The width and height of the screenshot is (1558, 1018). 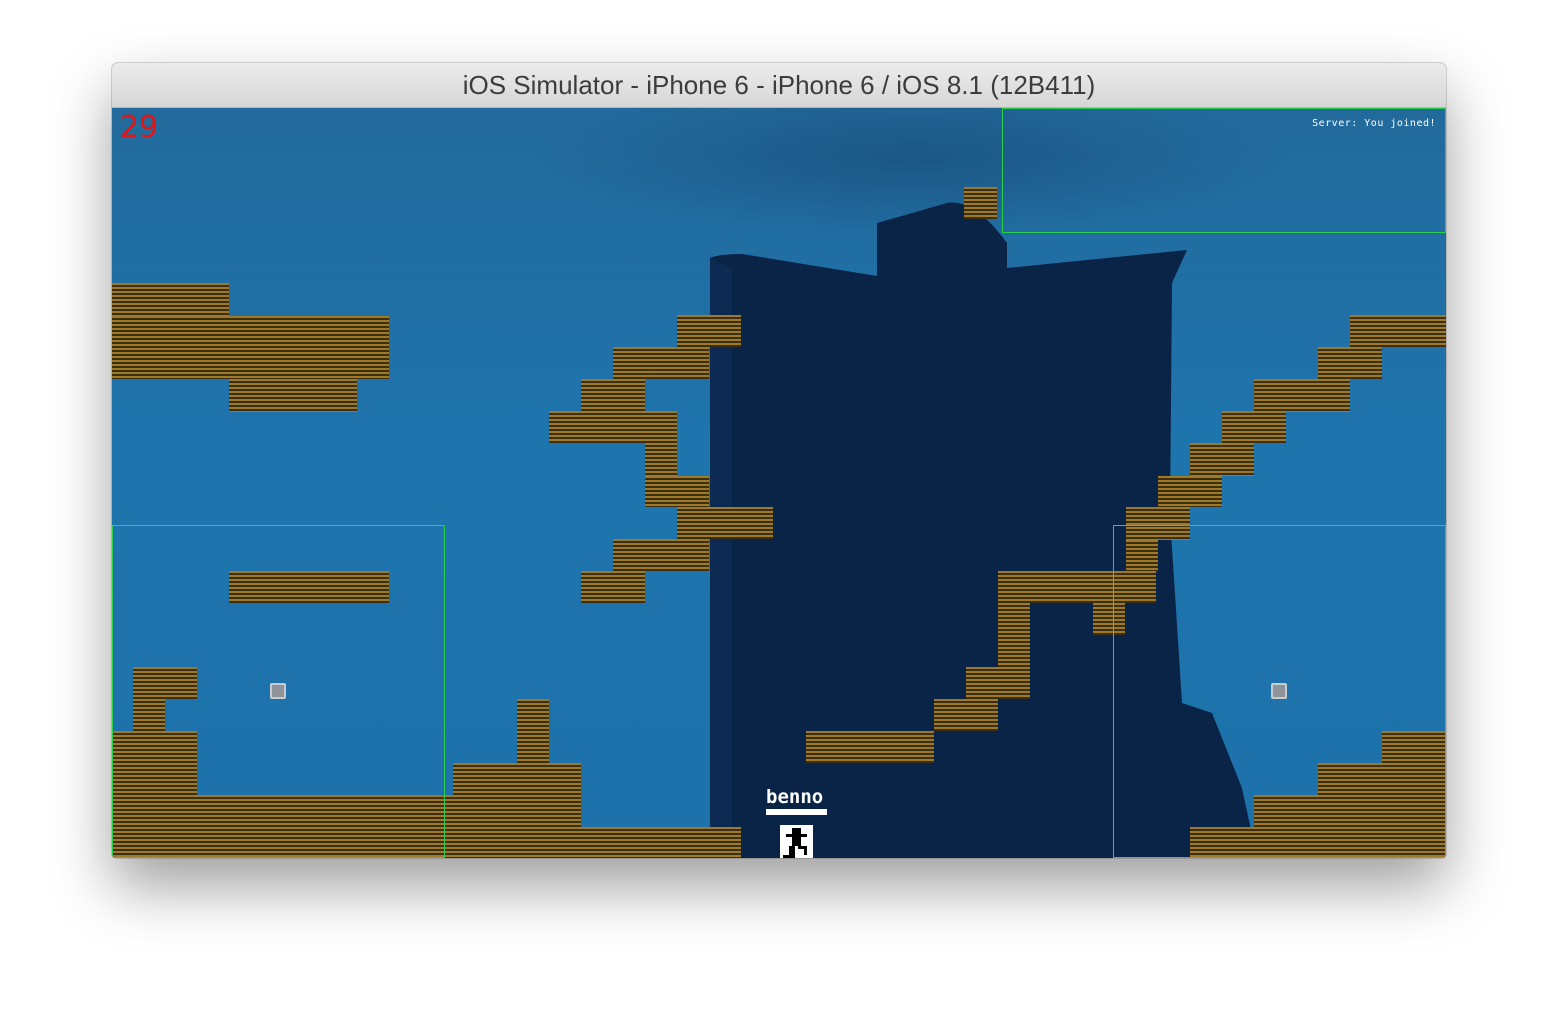 What do you see at coordinates (796, 812) in the screenshot?
I see `player-health-bar` at bounding box center [796, 812].